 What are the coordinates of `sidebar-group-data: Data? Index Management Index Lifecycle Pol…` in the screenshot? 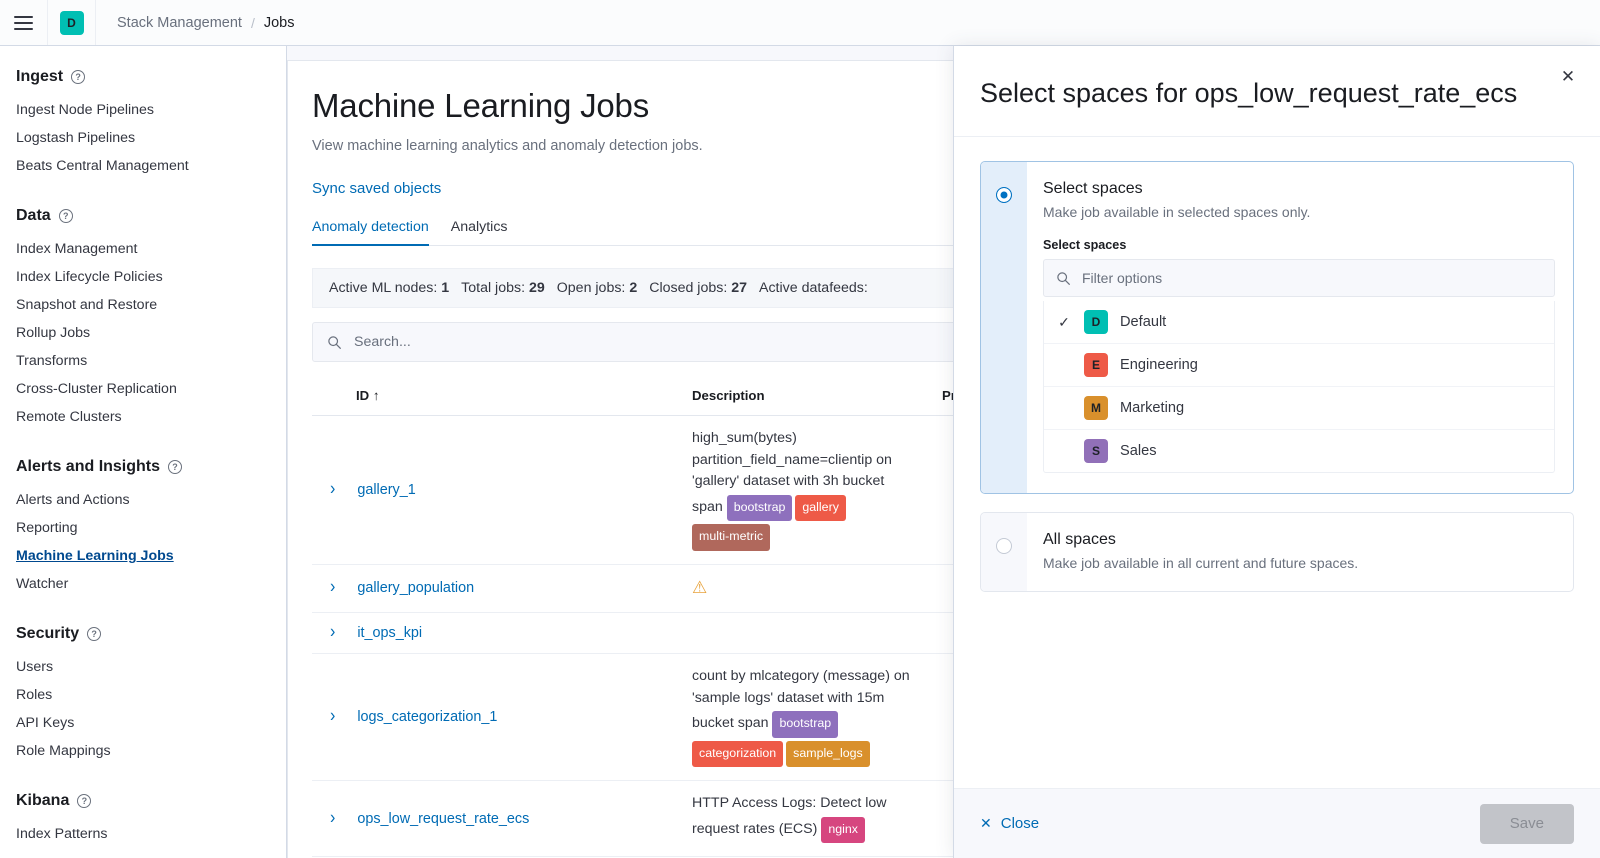 It's located at (143, 319).